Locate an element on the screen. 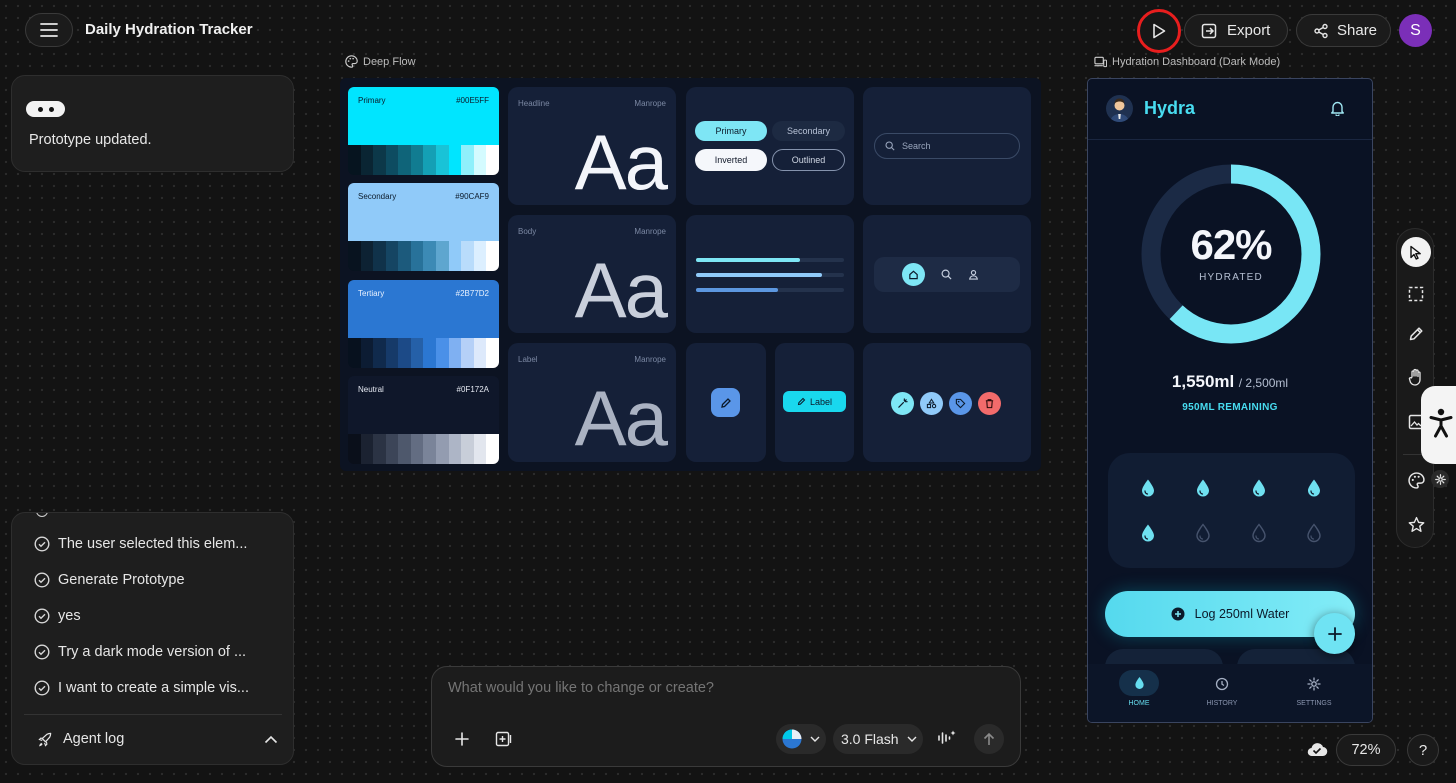 Image resolution: width=1456 pixels, height=783 pixels. theme-tool is located at coordinates (1416, 480).